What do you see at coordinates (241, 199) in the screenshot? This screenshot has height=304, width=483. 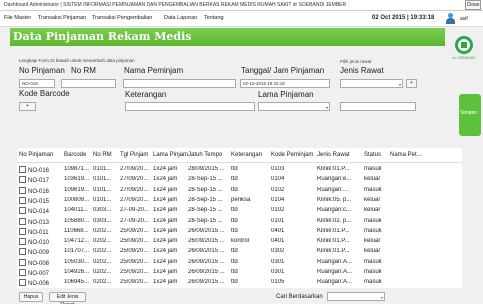 I see `cell-keterangan: periksa` at bounding box center [241, 199].